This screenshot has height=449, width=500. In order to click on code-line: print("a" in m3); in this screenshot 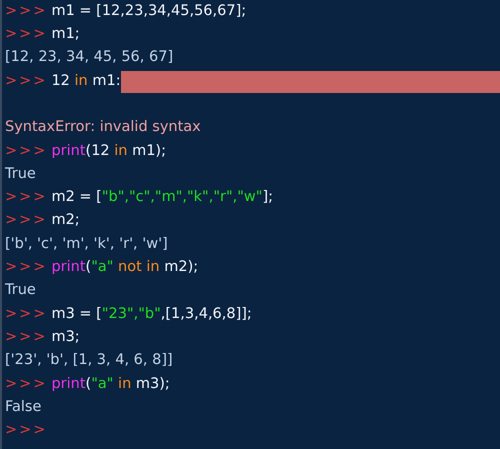, I will do `click(110, 384)`.